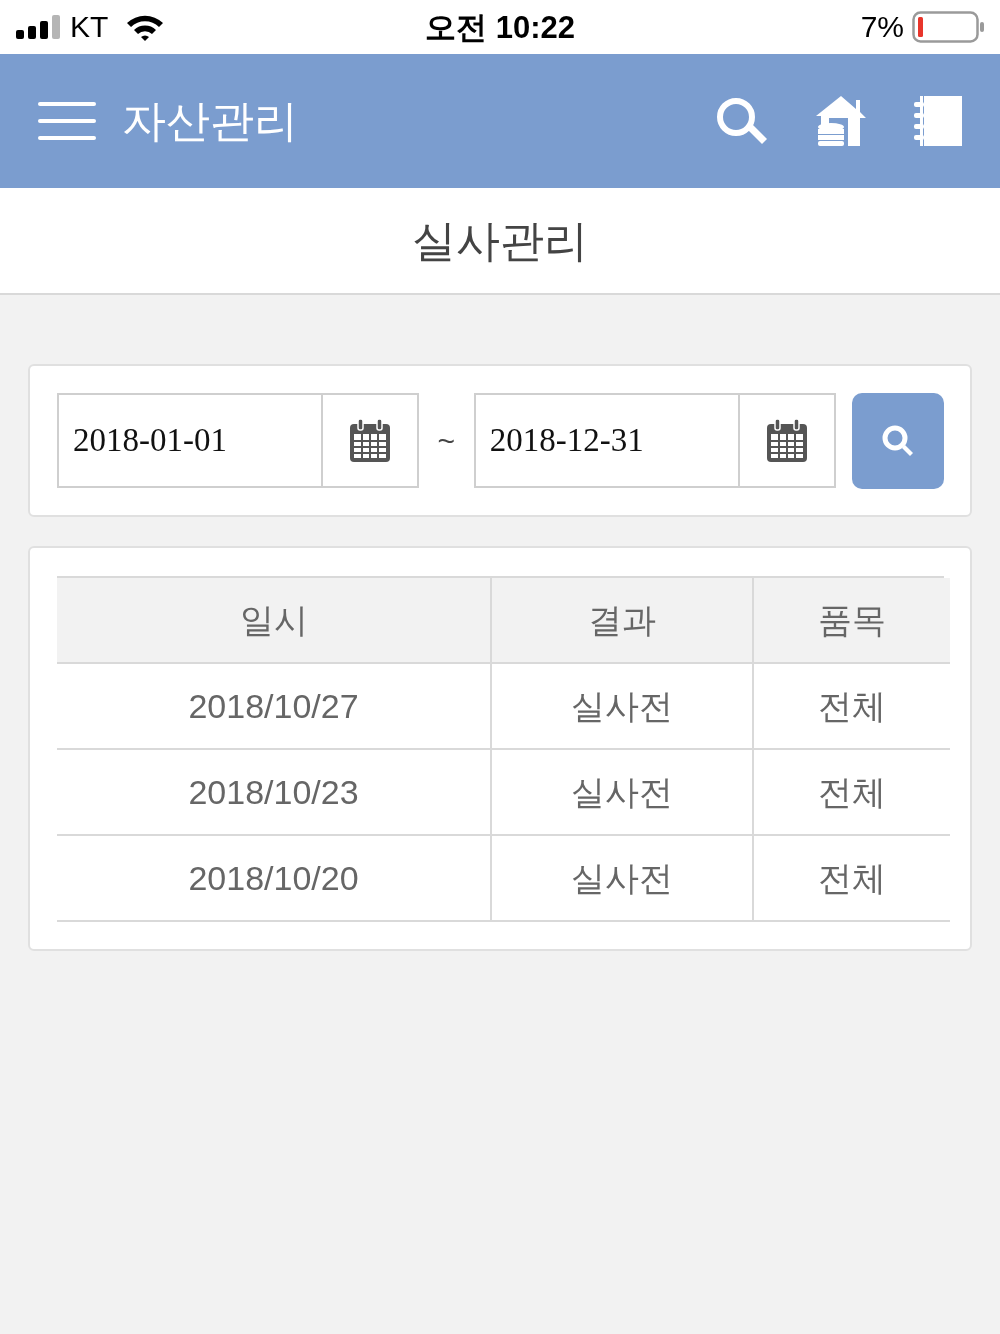 The height and width of the screenshot is (1334, 1000). I want to click on table-header-cell: 일시, so click(273, 621).